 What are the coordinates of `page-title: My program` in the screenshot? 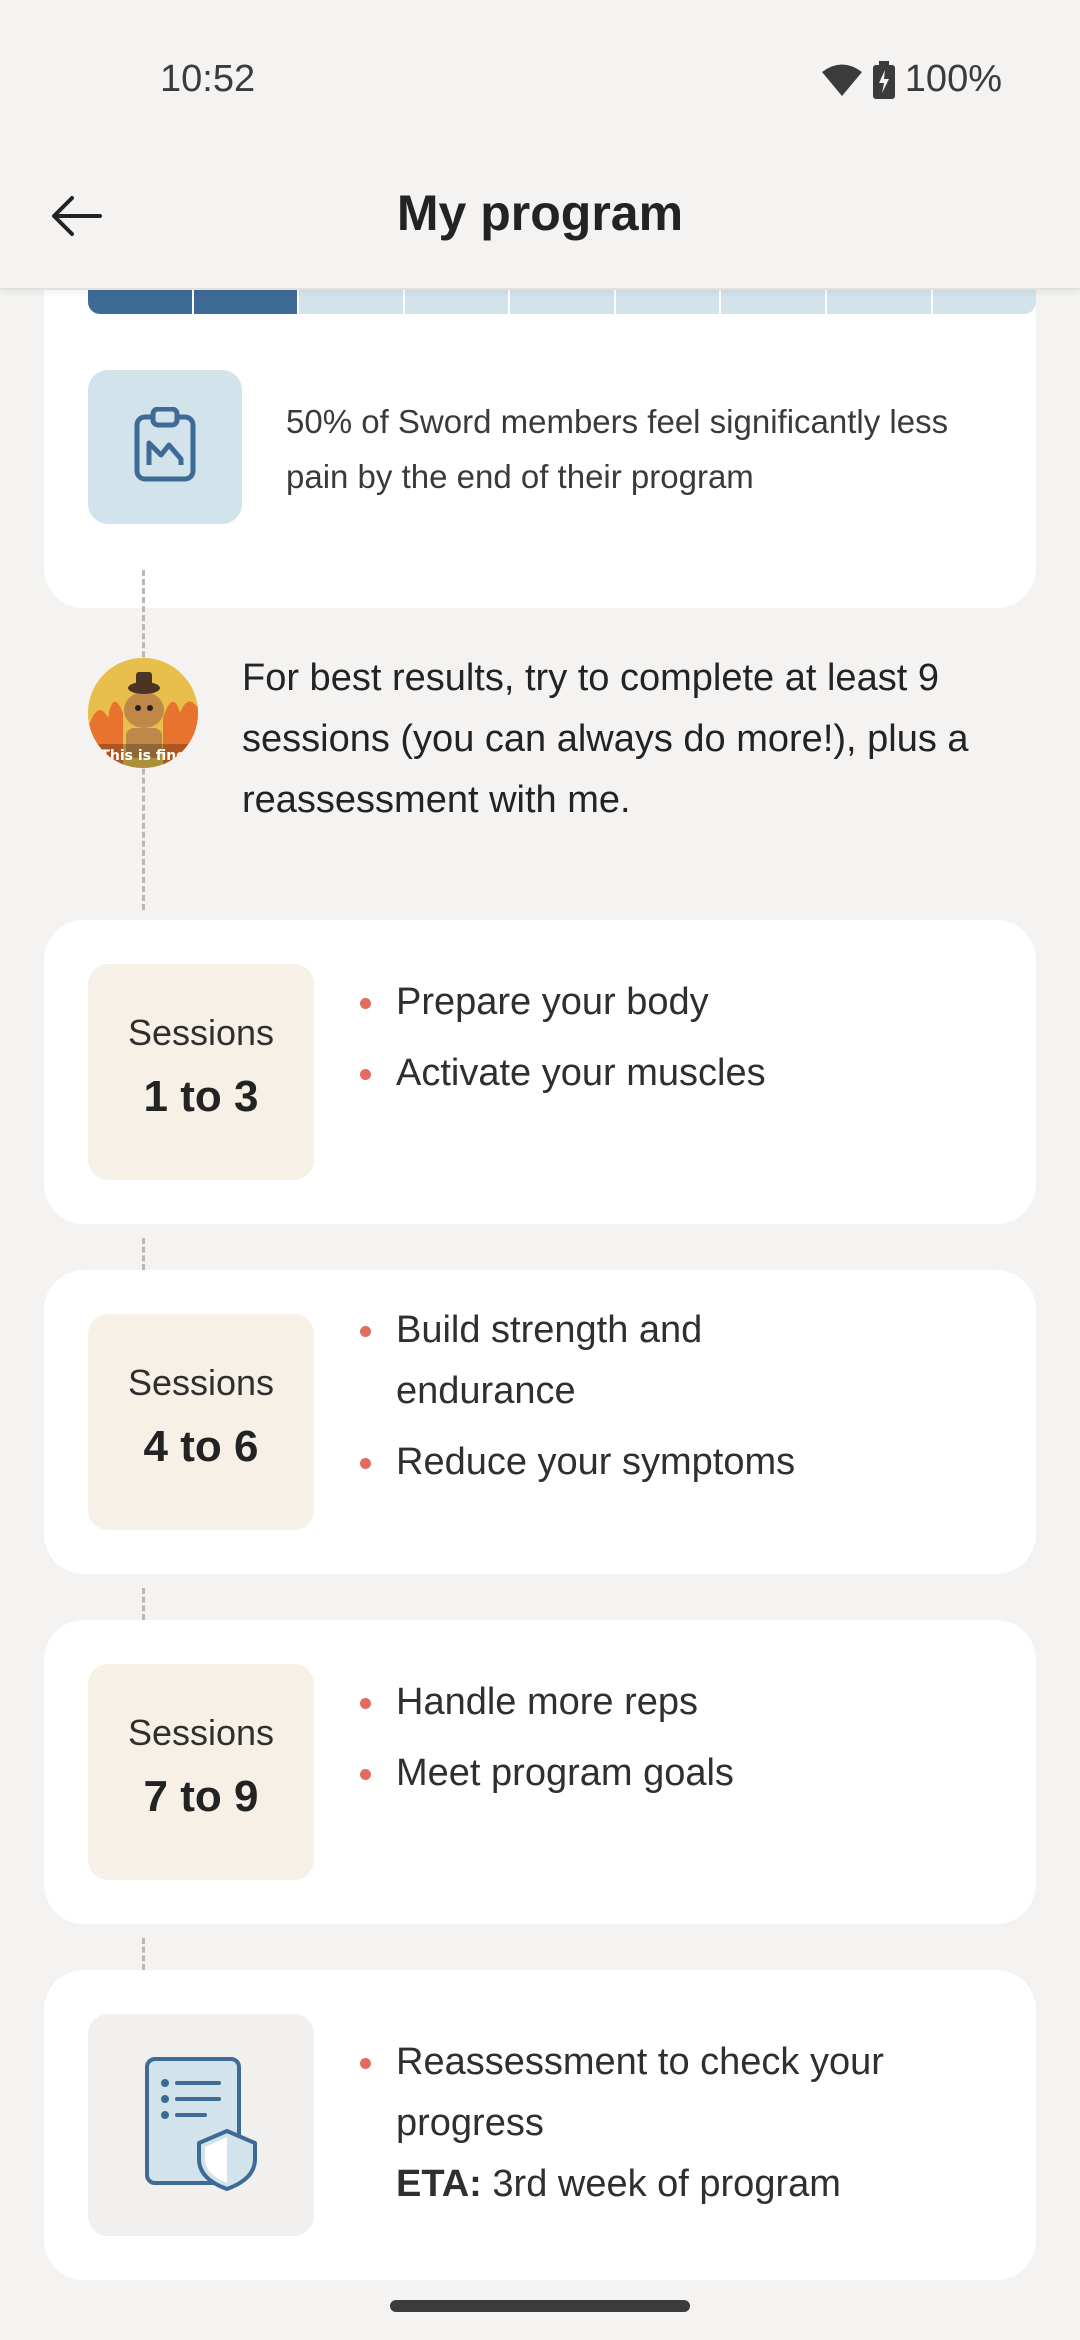 It's located at (540, 213).